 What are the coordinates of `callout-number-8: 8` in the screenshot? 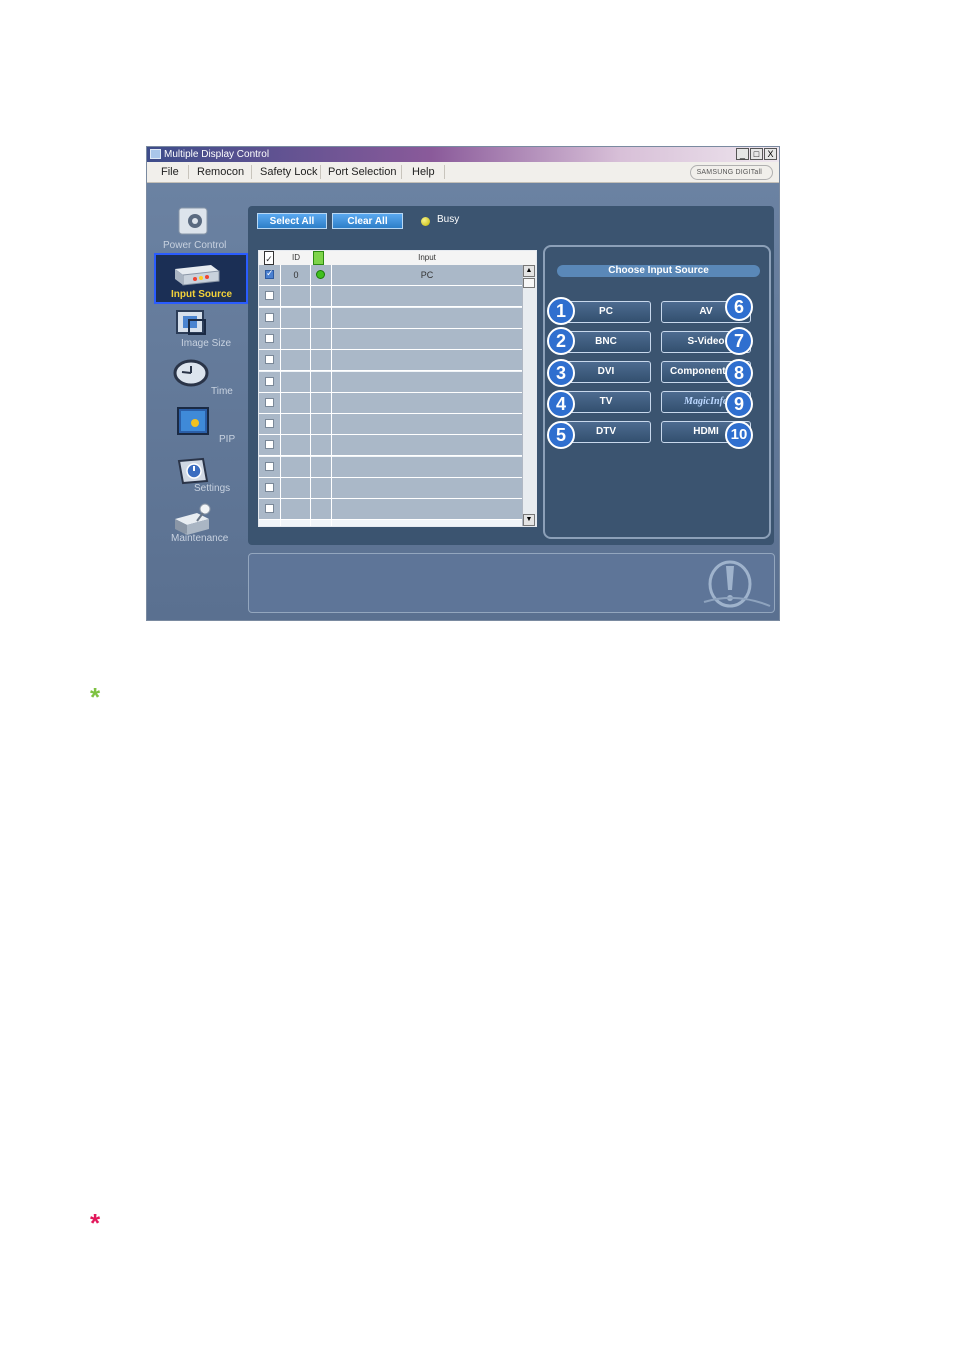 It's located at (739, 373).